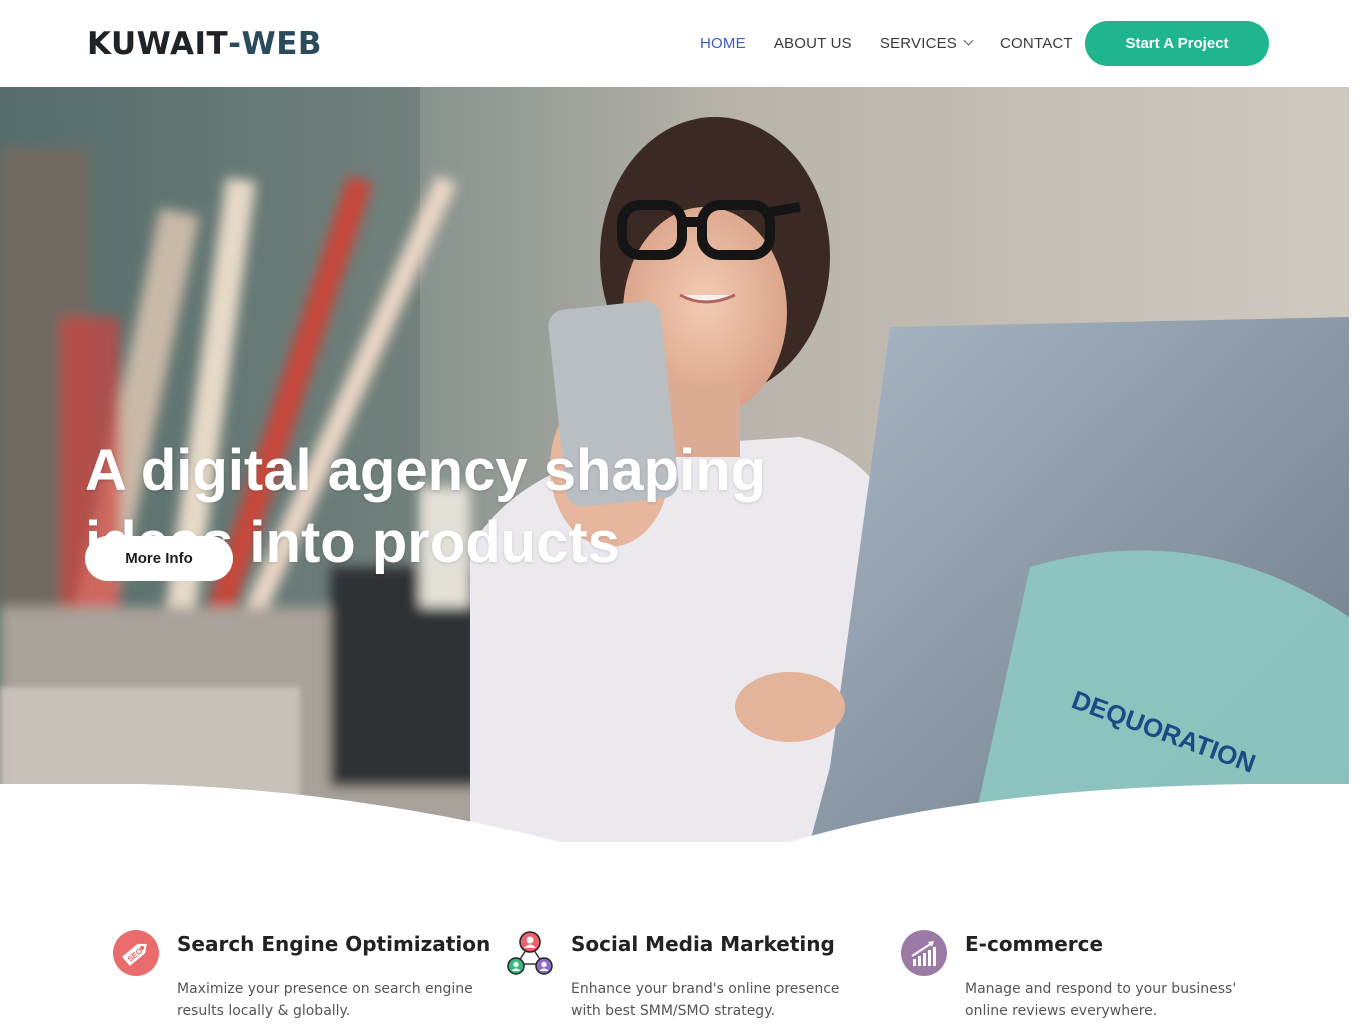  I want to click on social-network-icon, so click(530, 953).